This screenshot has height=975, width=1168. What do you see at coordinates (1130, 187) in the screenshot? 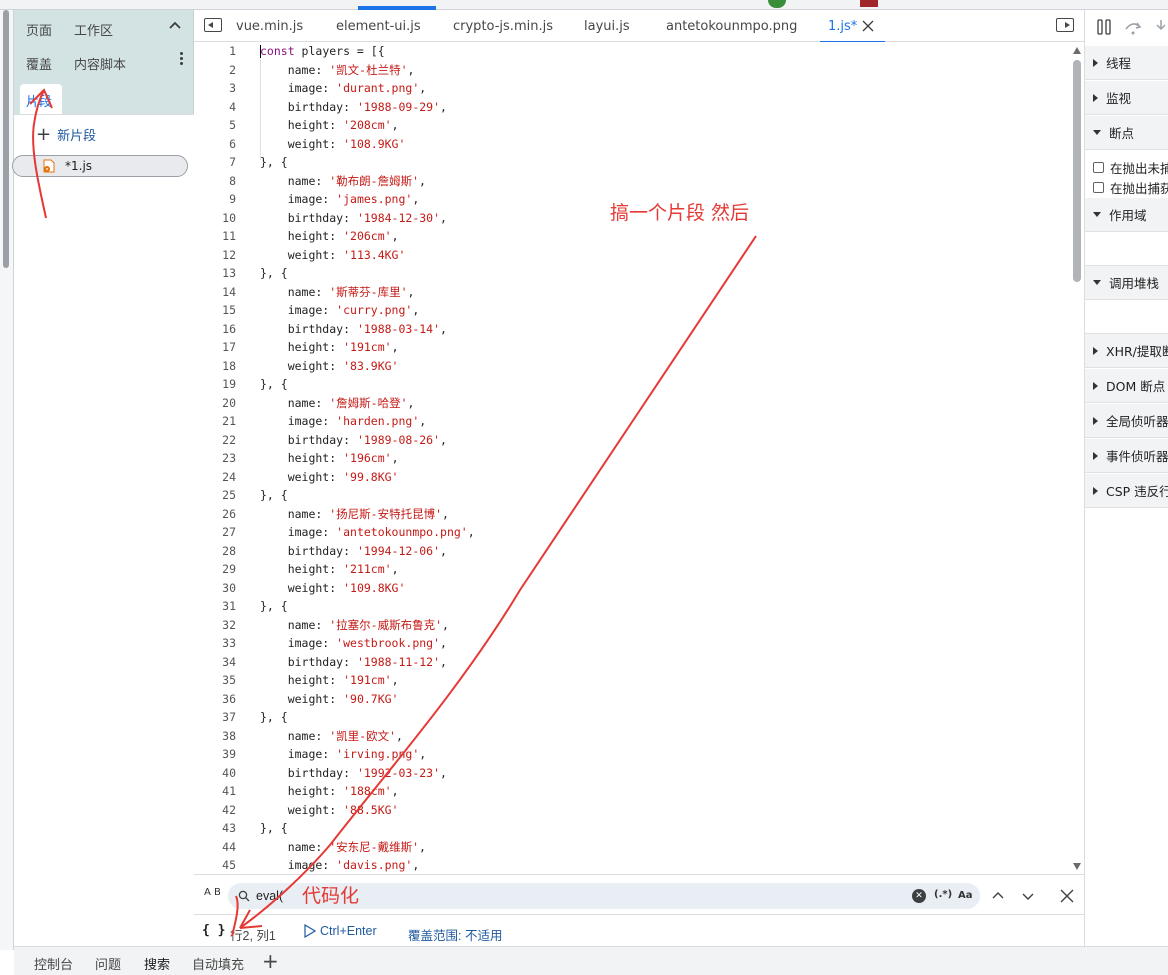
I see `pause-caught-checkbox: 在抛出捕获的异常时暂停` at bounding box center [1130, 187].